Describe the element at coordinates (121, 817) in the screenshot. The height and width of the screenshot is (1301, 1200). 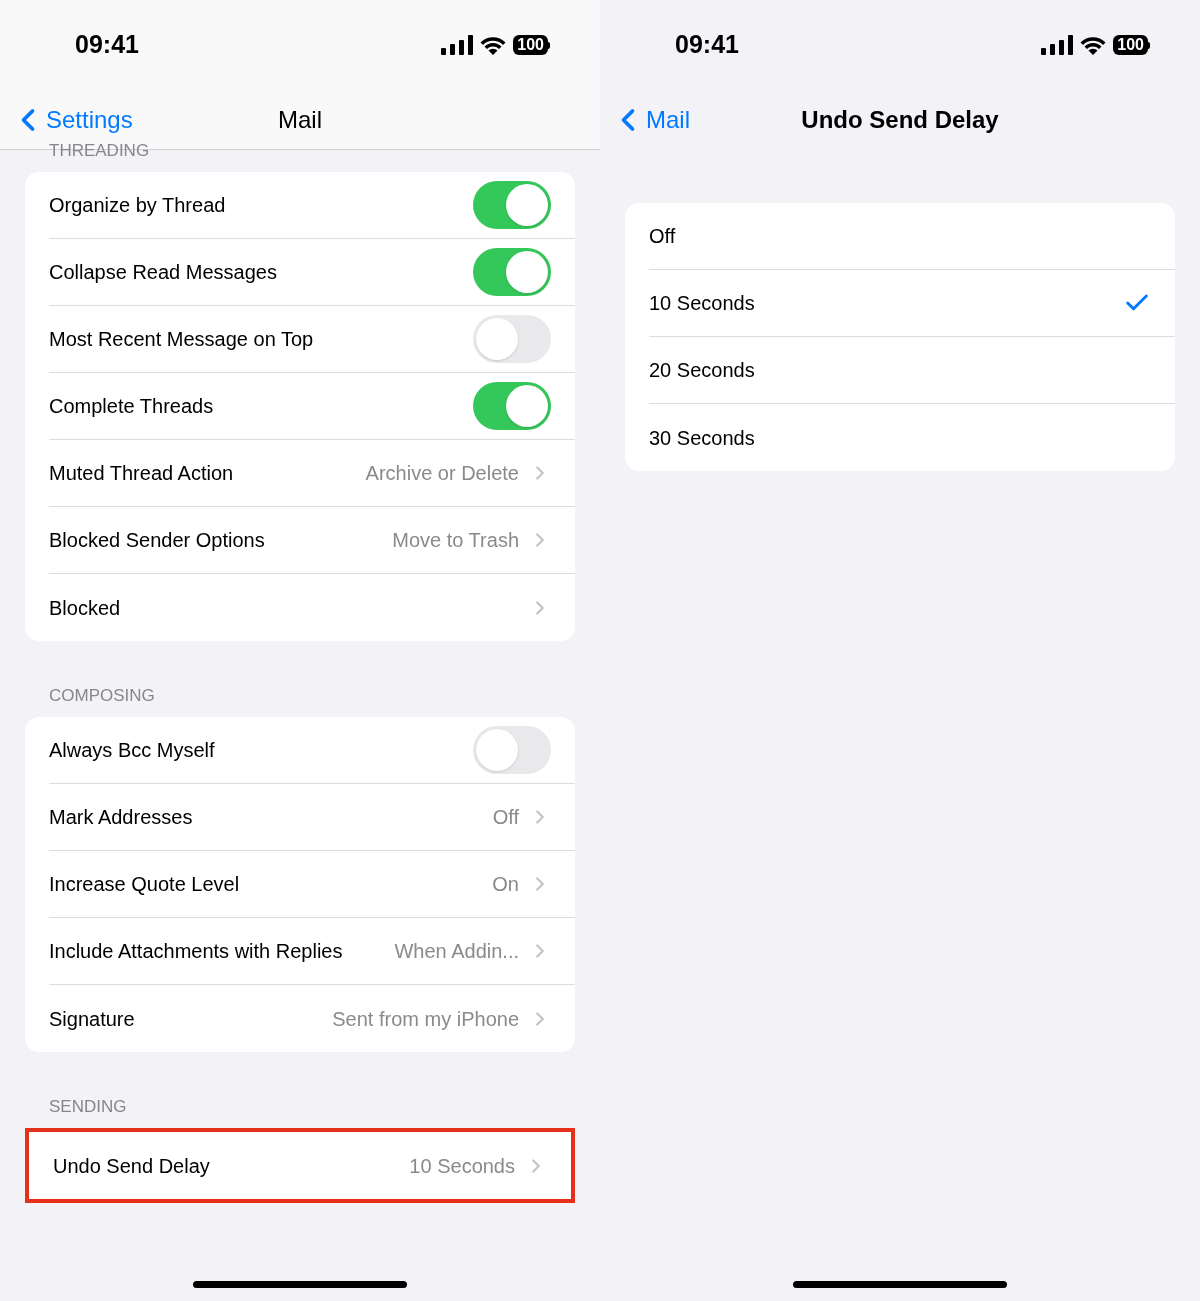
I see `row-label: Mark Addresses` at that location.